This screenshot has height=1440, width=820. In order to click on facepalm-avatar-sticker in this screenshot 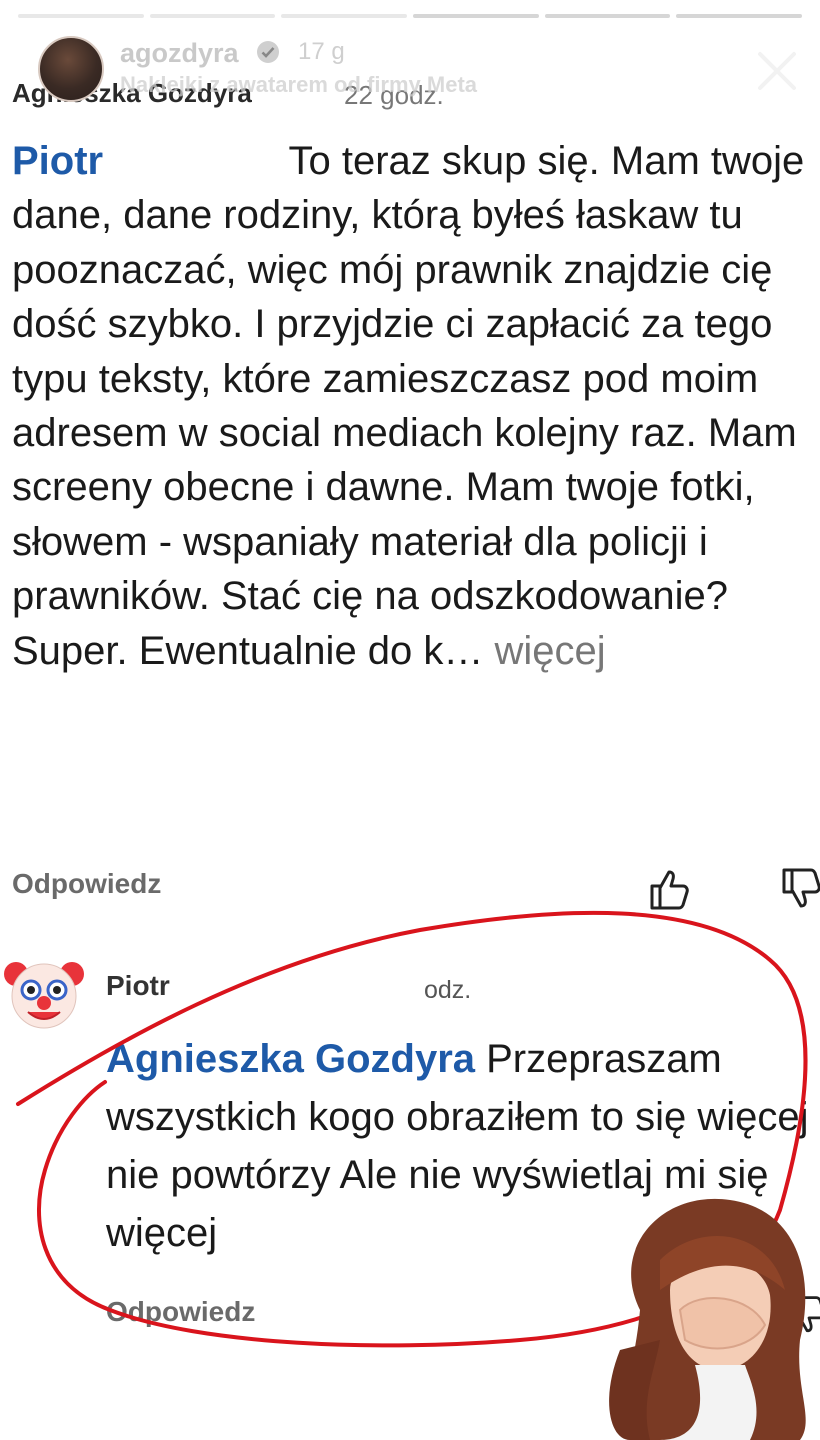, I will do `click(707, 1319)`.